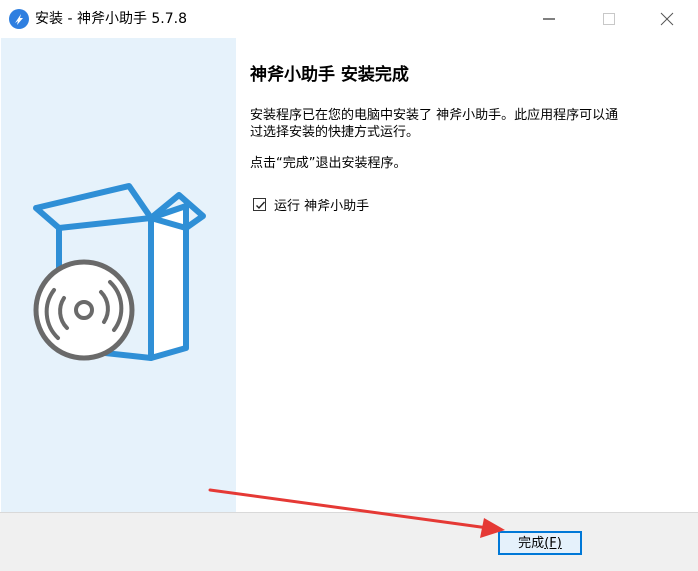  I want to click on exit-hint: 点击“完成”退出安装程序。, so click(328, 163).